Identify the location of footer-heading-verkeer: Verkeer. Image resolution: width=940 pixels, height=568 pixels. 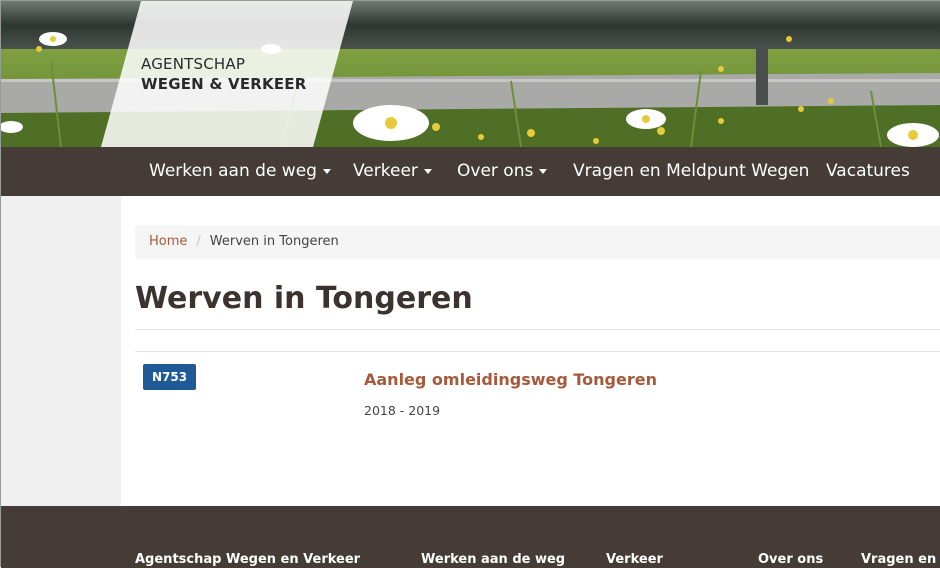
(634, 559).